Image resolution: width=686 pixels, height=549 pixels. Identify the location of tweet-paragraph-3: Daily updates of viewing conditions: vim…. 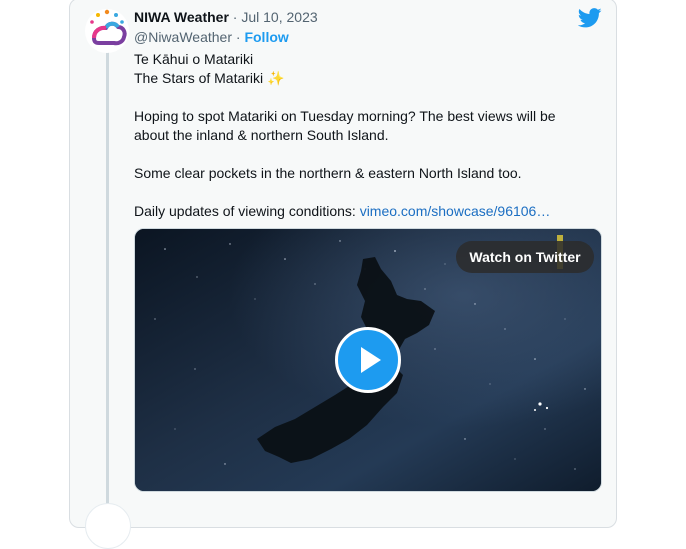
(364, 211).